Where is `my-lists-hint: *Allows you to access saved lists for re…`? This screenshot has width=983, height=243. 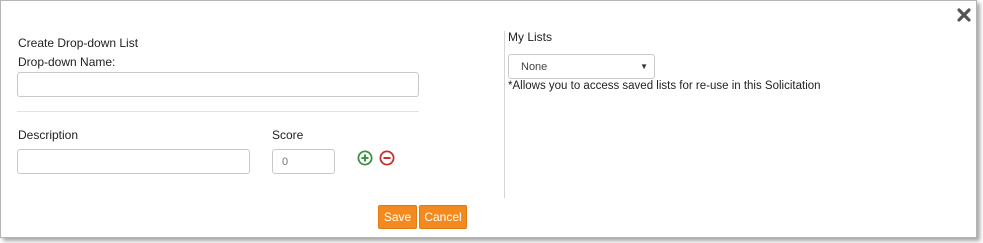 my-lists-hint: *Allows you to access saved lists for re… is located at coordinates (664, 86).